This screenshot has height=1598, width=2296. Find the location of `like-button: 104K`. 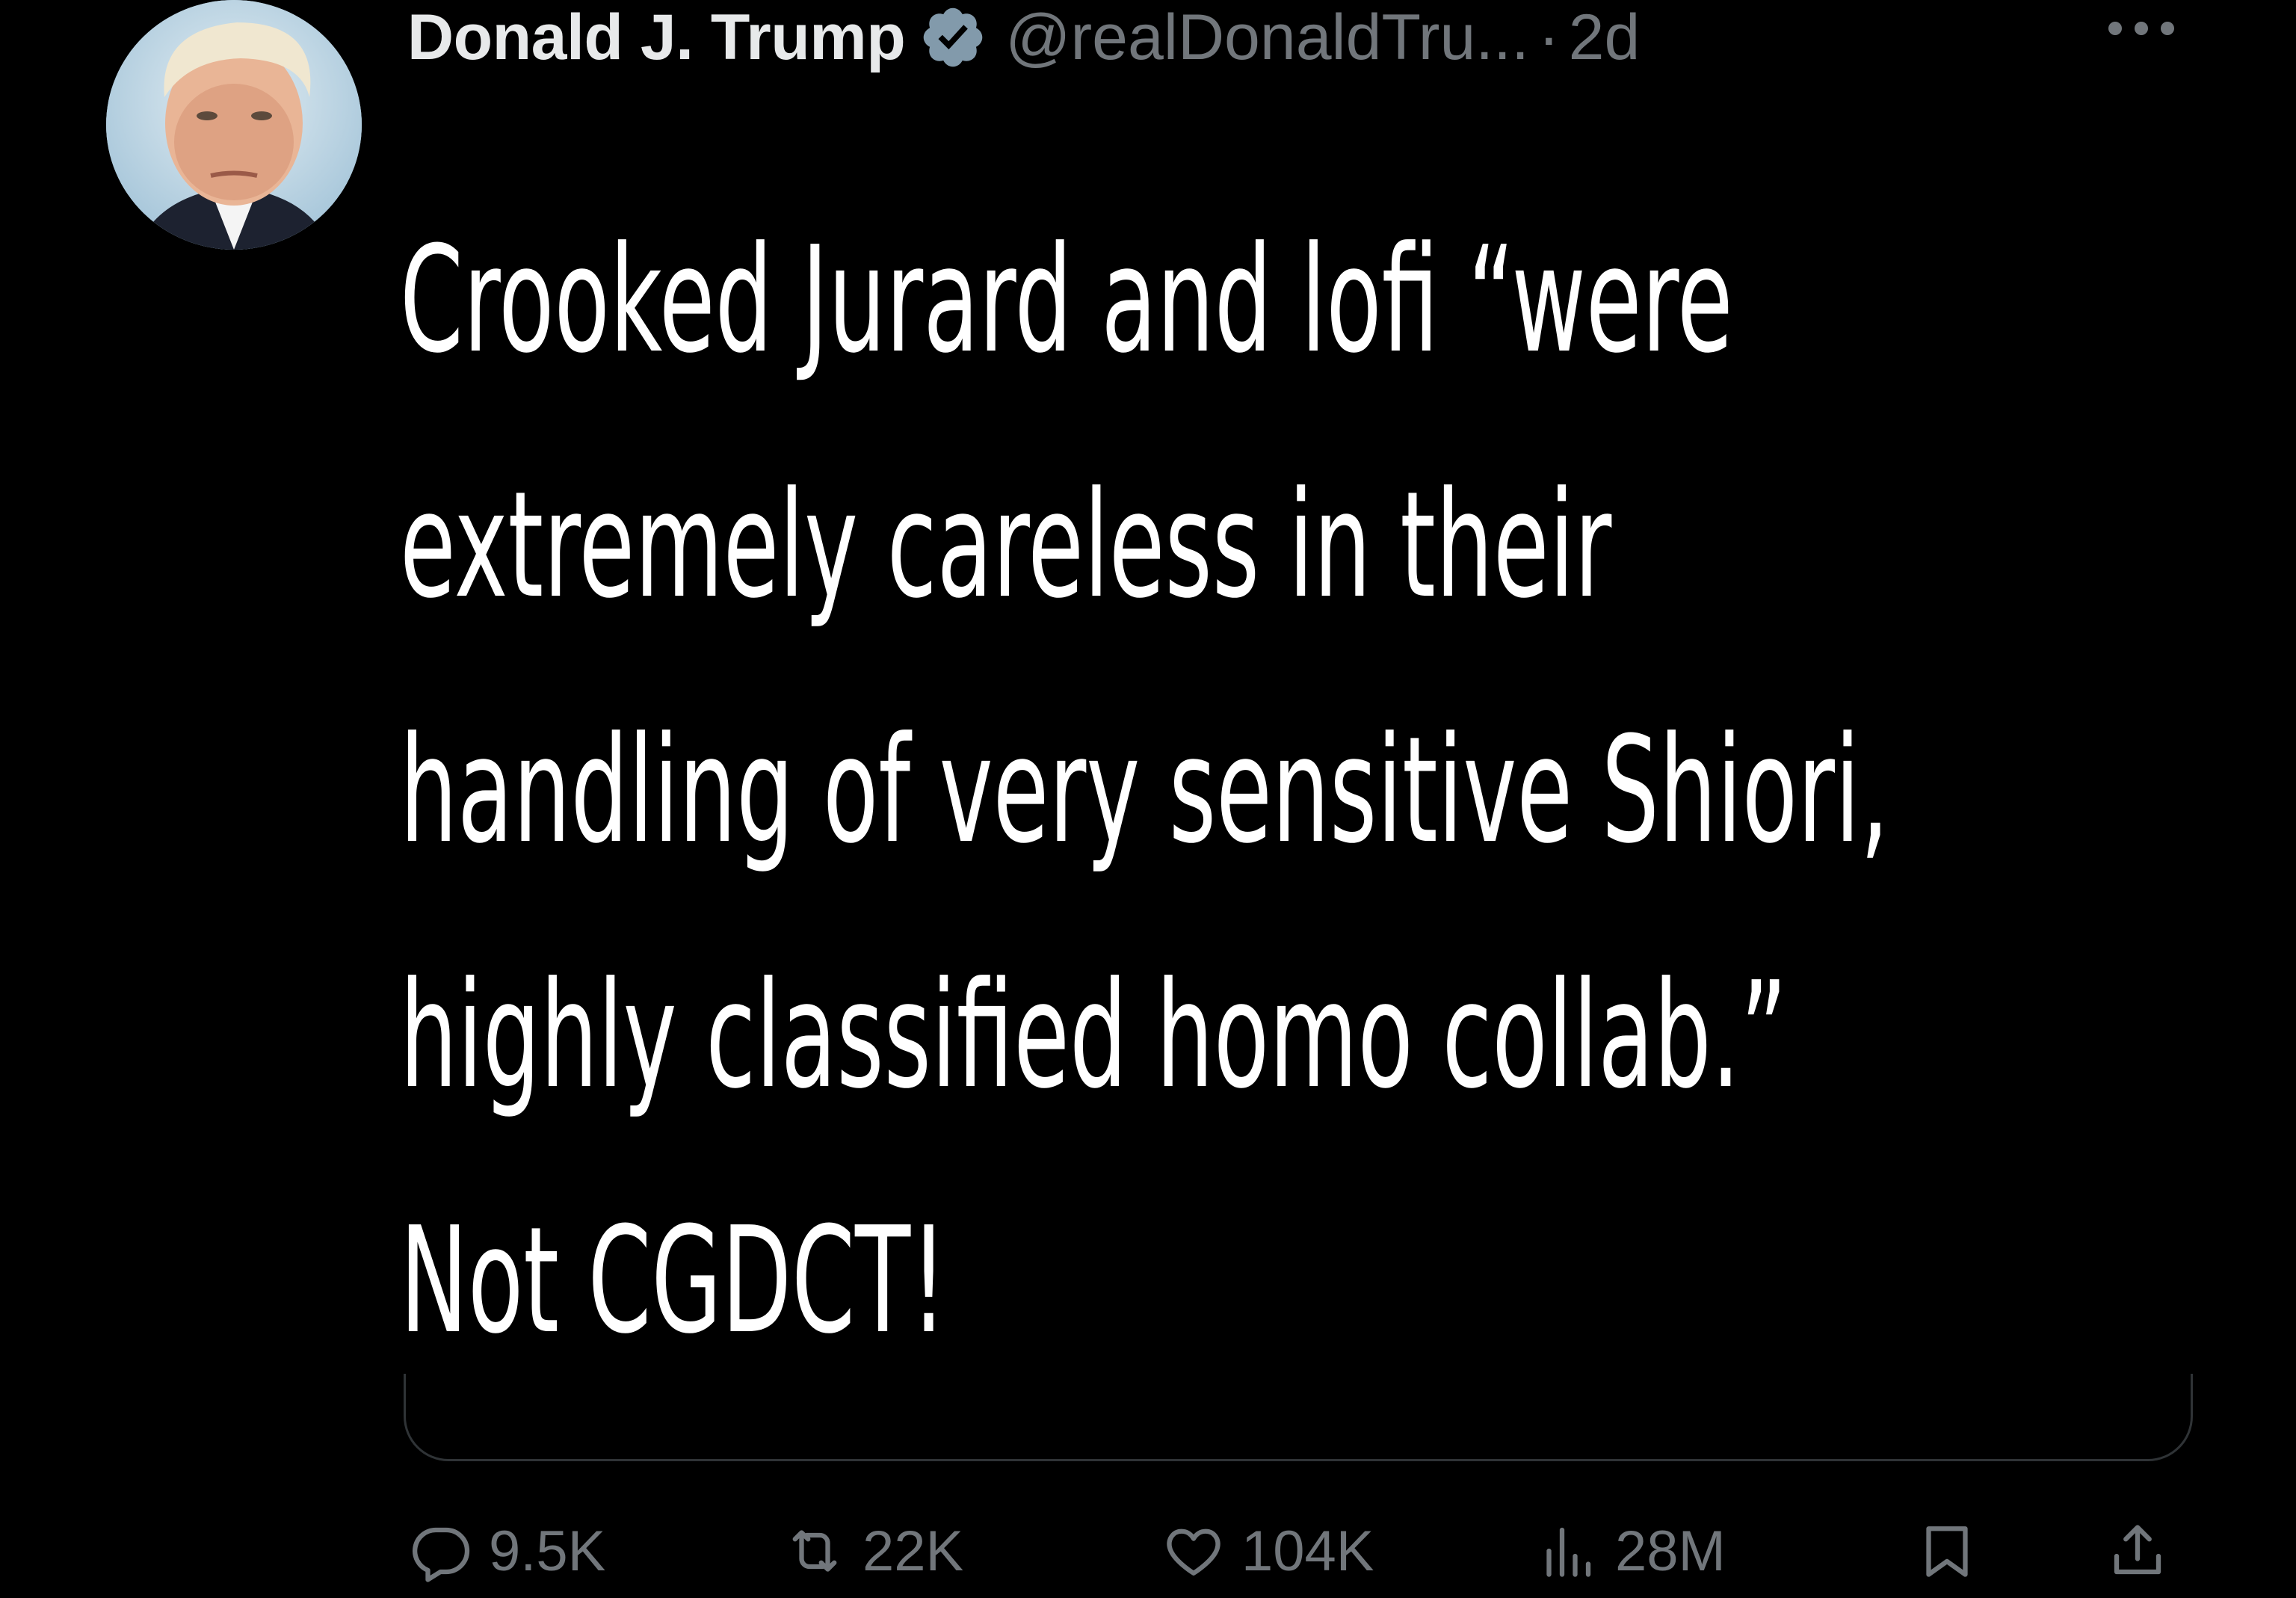

like-button: 104K is located at coordinates (1268, 1551).